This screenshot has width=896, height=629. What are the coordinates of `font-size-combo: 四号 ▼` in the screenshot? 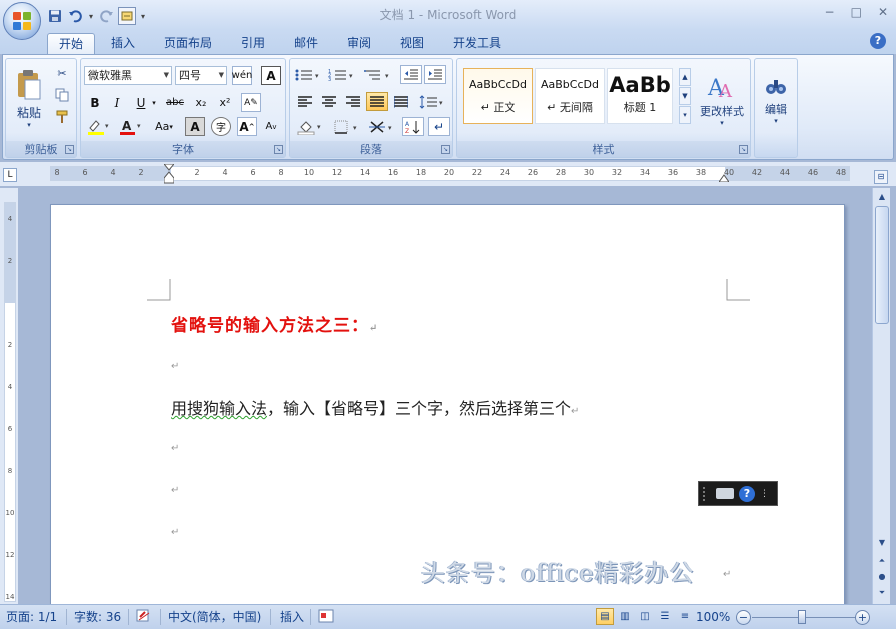 It's located at (201, 75).